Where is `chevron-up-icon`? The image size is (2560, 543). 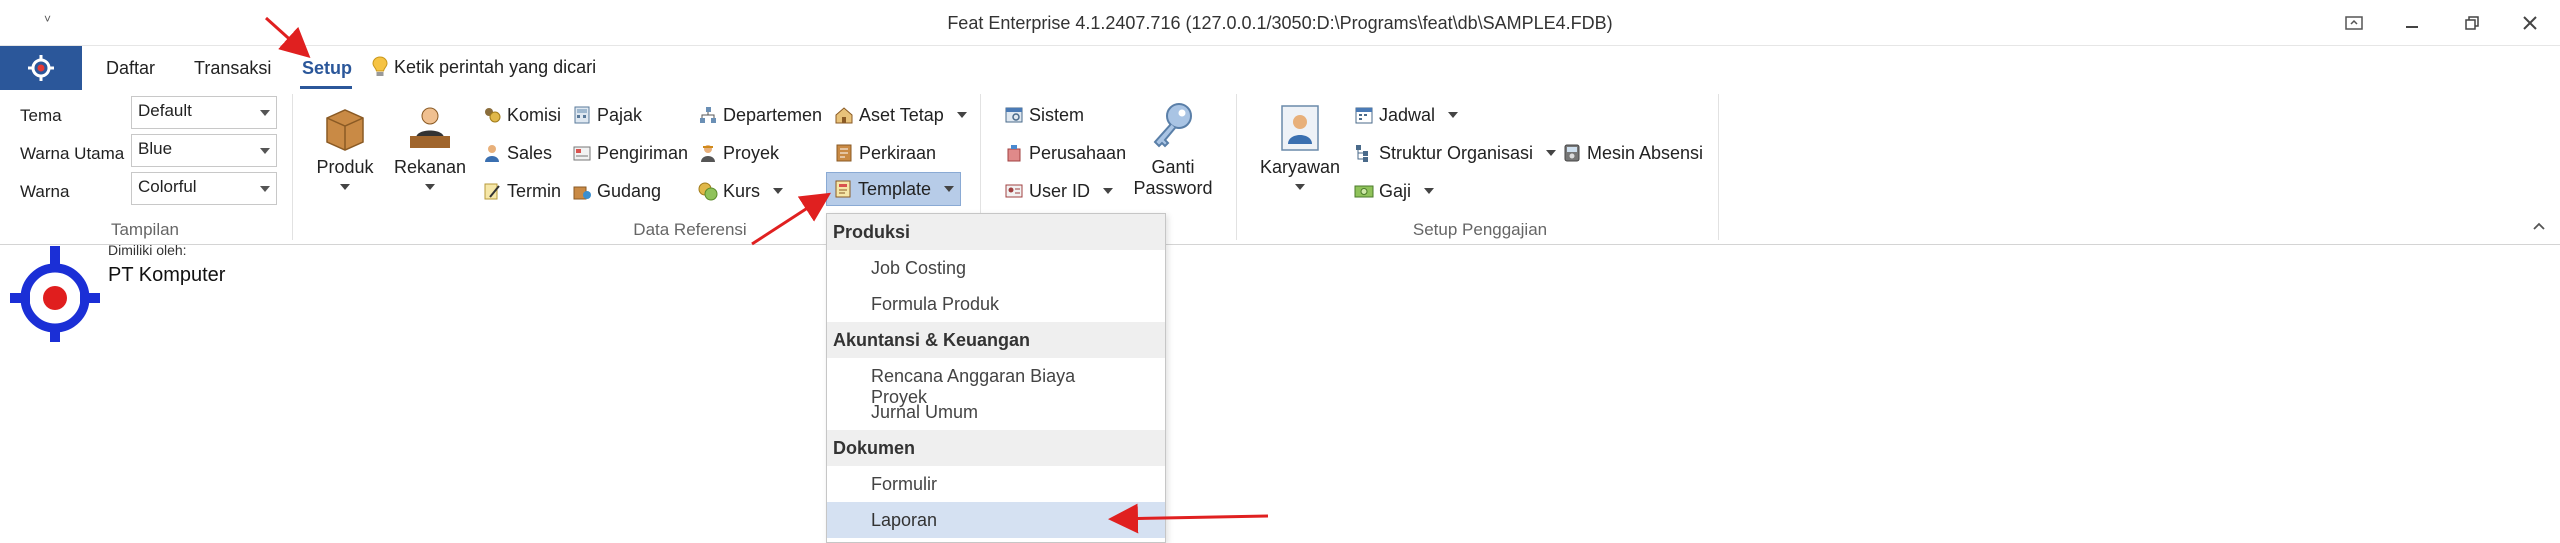
chevron-up-icon is located at coordinates (2539, 226).